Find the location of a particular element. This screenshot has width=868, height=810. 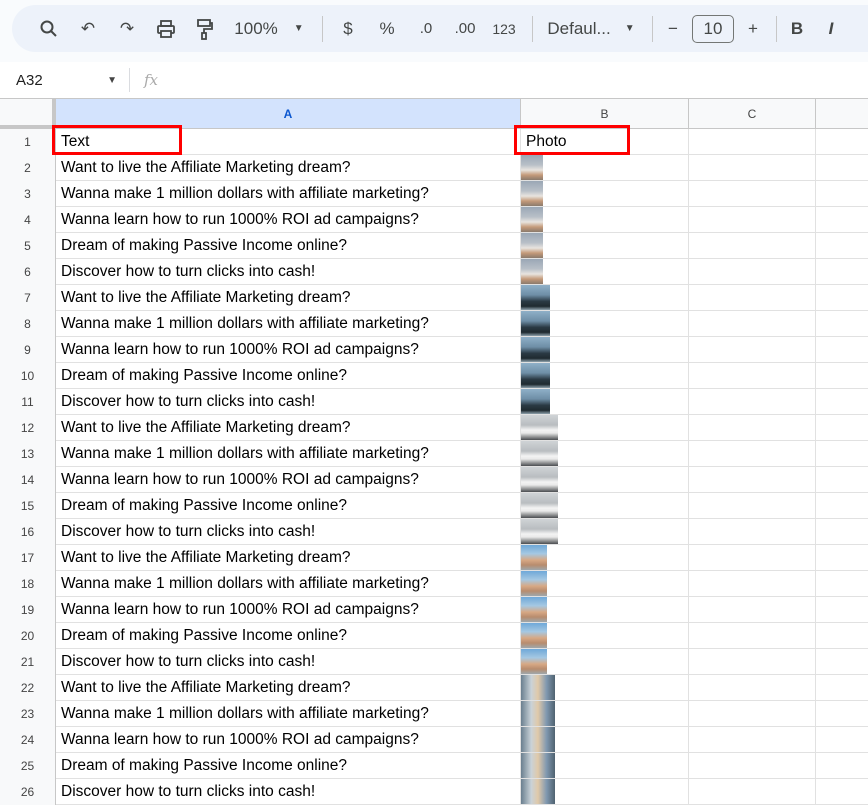

row-number: 20 is located at coordinates (28, 636).